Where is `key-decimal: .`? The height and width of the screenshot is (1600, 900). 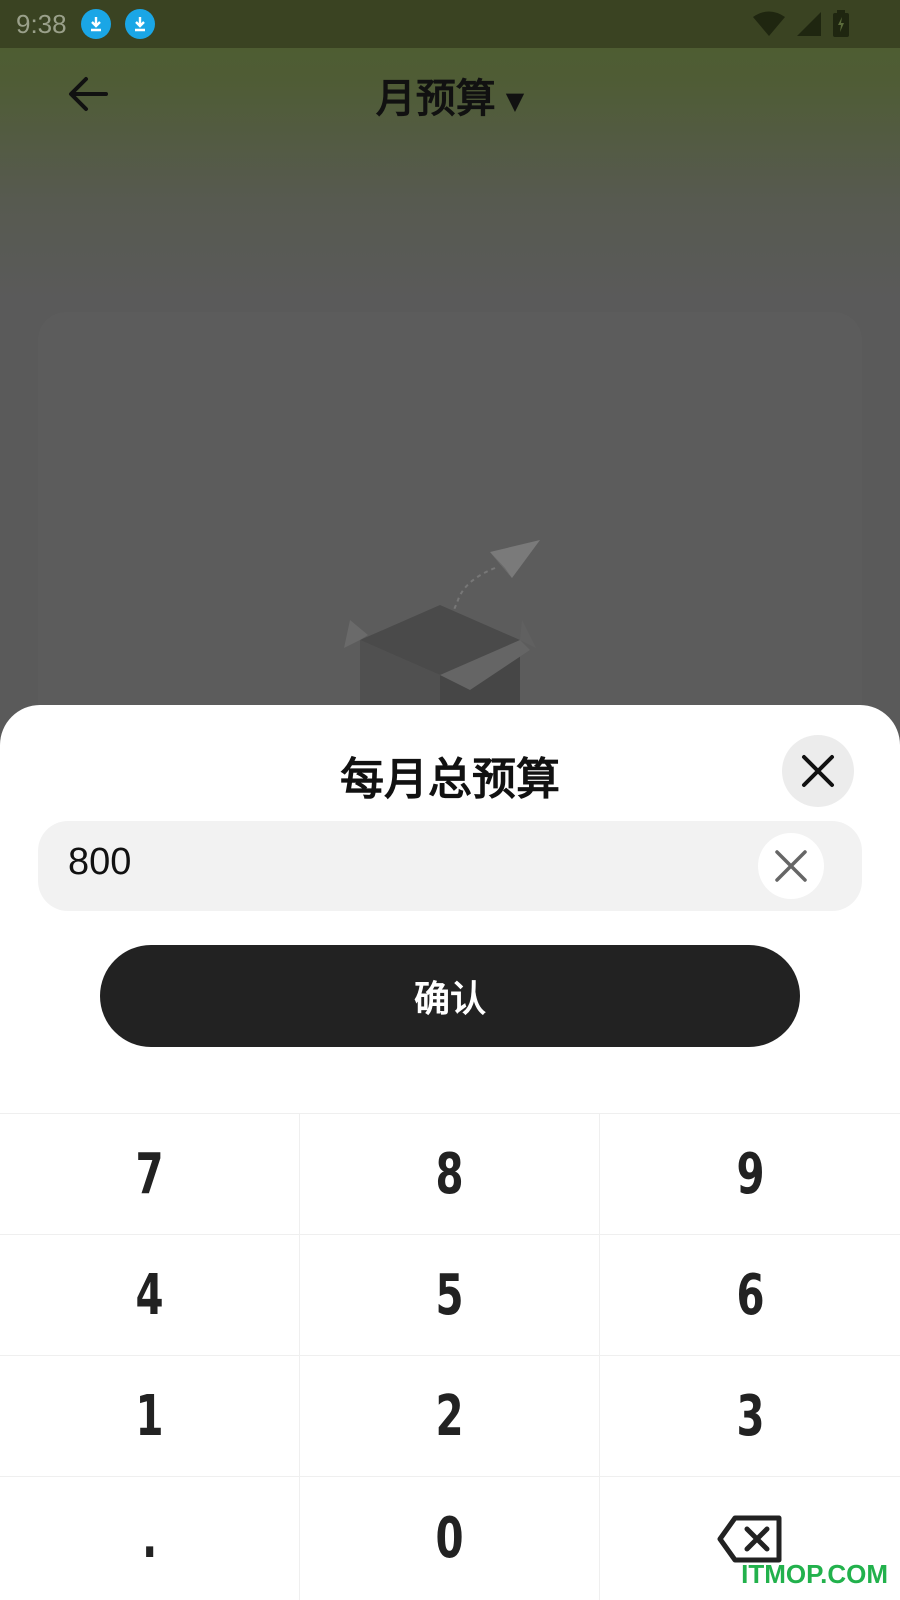 key-decimal: . is located at coordinates (150, 1538).